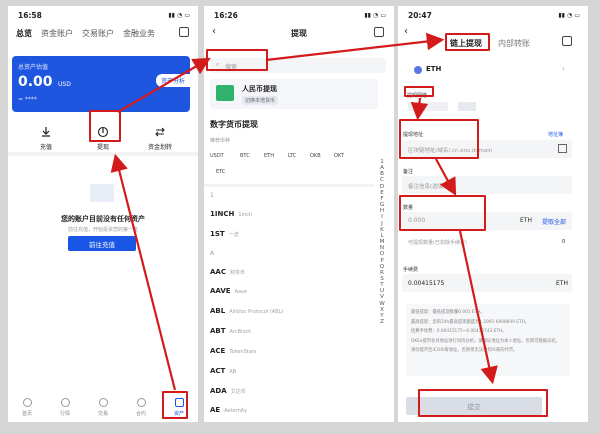 The width and height of the screenshot is (600, 434). Describe the element at coordinates (240, 332) in the screenshot. I see `coin-name: ArcBlock` at that location.